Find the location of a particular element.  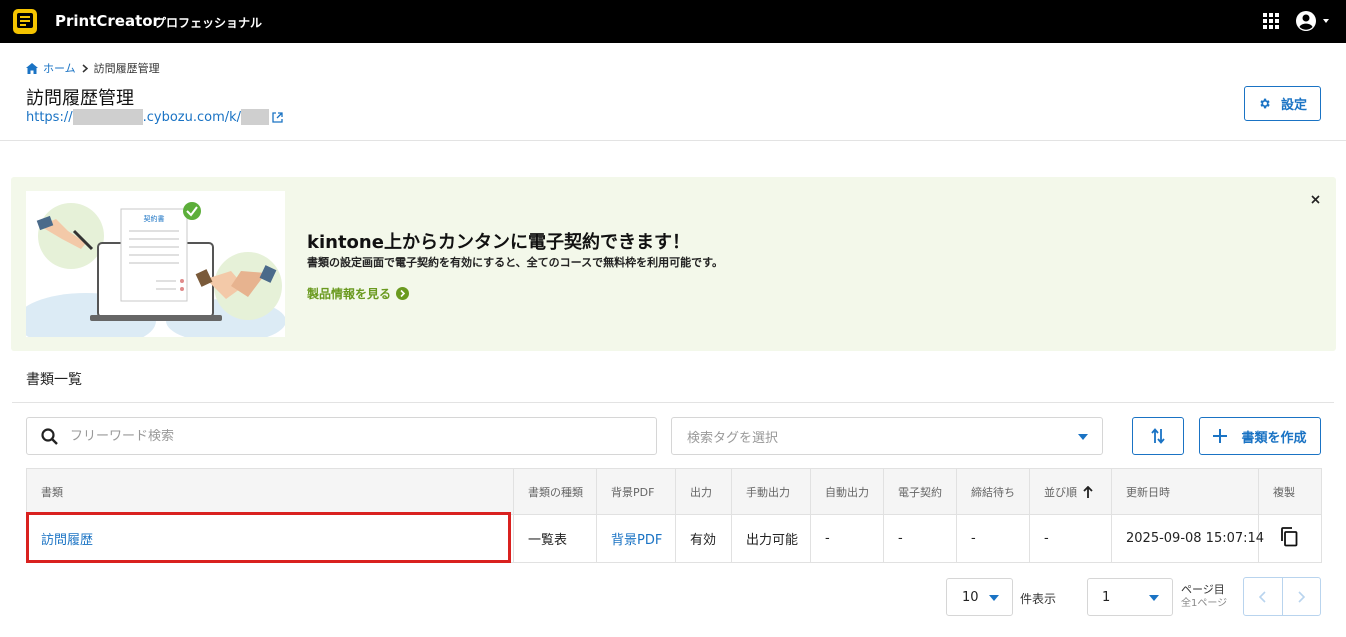

settings-button: 設定 is located at coordinates (1282, 103).